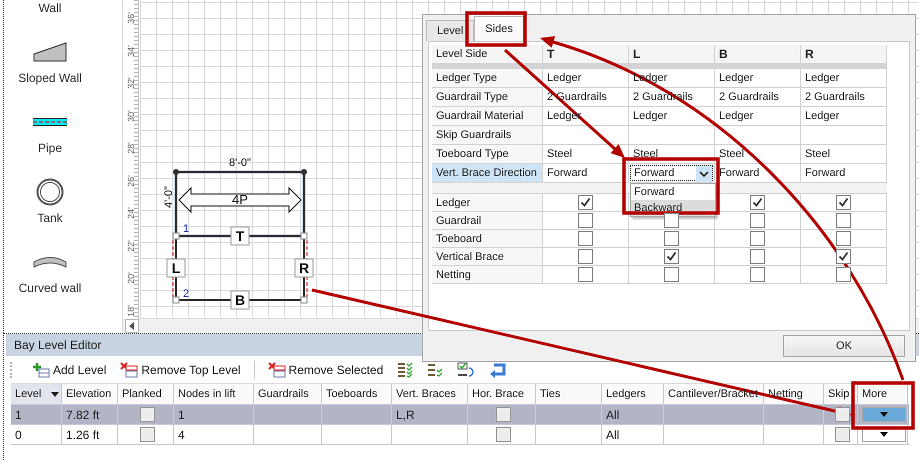  What do you see at coordinates (50, 192) in the screenshot?
I see `tank-icon` at bounding box center [50, 192].